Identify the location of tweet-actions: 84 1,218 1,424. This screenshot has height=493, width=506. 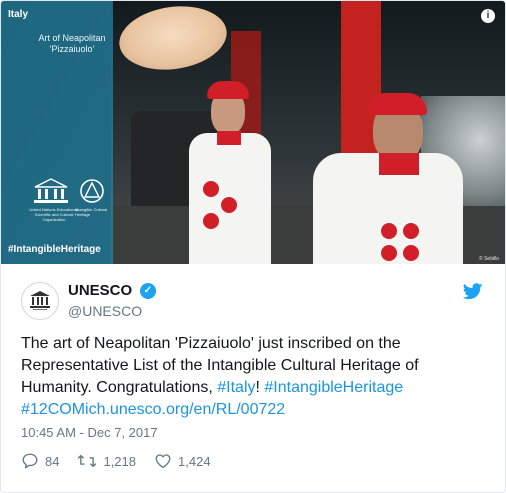
(125, 461).